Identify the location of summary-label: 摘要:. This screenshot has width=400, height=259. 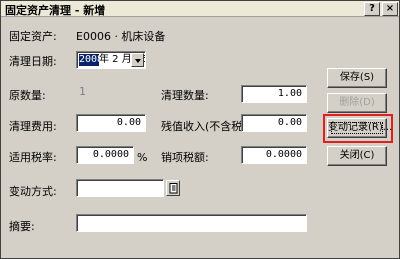
(22, 226).